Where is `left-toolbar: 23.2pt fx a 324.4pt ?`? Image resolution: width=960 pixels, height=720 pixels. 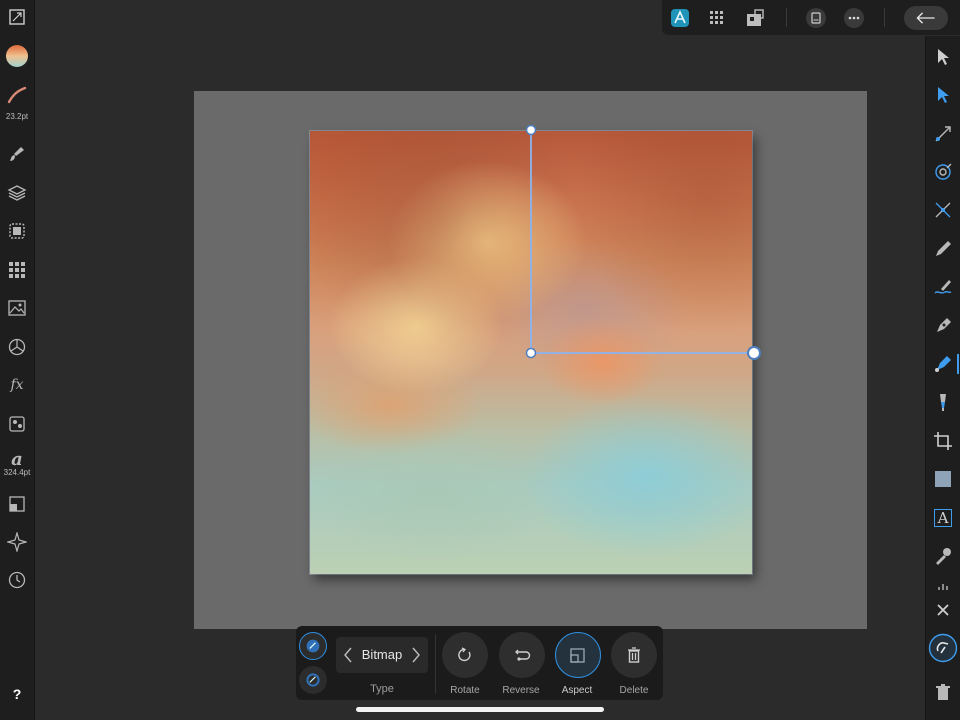
left-toolbar: 23.2pt fx a 324.4pt ? is located at coordinates (17, 360).